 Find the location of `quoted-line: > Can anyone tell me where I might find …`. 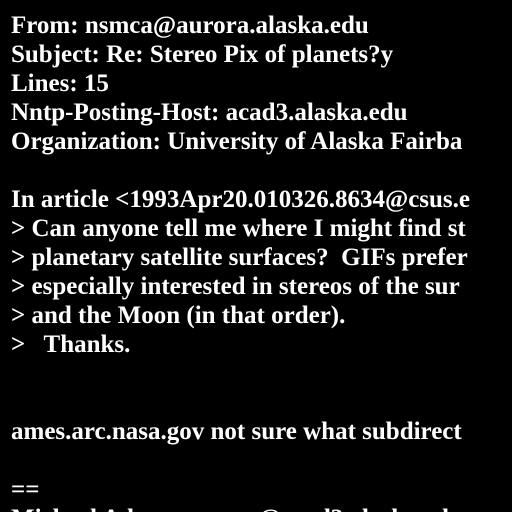

quoted-line: > Can anyone tell me where I might find … is located at coordinates (238, 228).